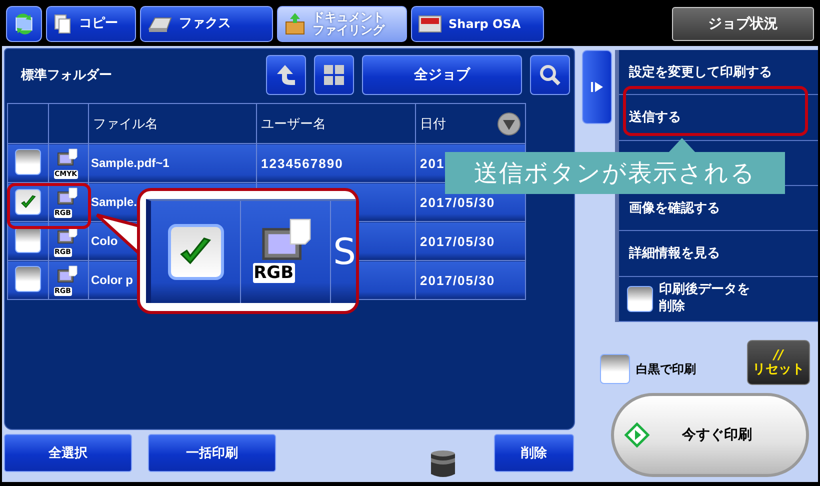 This screenshot has width=820, height=486. I want to click on mode-tab: Sharp OSA, so click(477, 24).